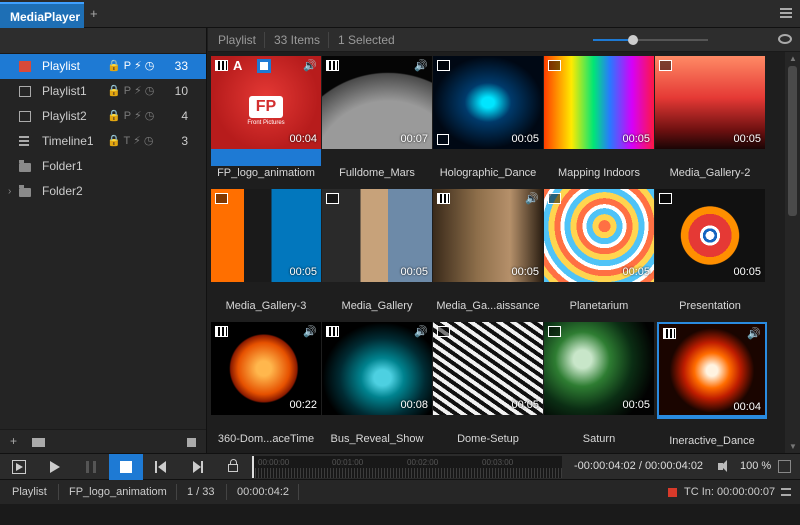 This screenshot has width=800, height=525. Describe the element at coordinates (264, 66) in the screenshot. I see `selection-checkbox` at that location.